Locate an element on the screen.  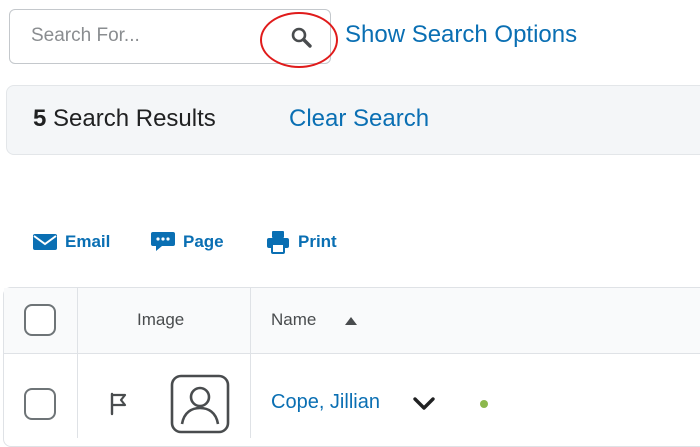
envelope-icon is located at coordinates (45, 242).